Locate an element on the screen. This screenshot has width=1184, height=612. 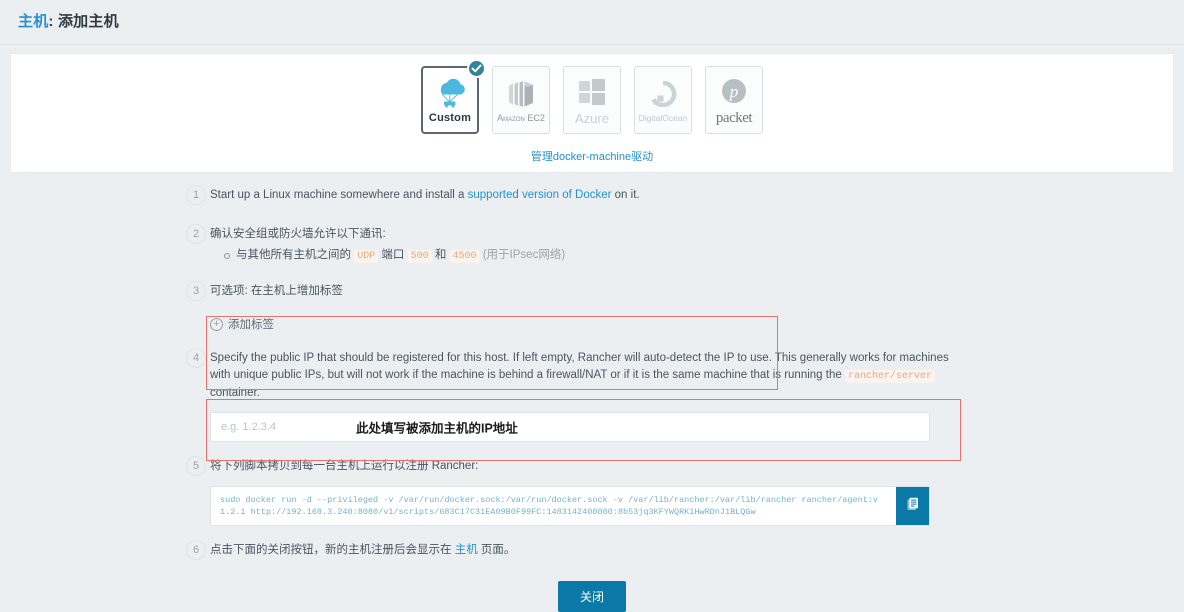
step-2-heading: 确认安全组或防火墙允许以下通讯: is located at coordinates (298, 234).